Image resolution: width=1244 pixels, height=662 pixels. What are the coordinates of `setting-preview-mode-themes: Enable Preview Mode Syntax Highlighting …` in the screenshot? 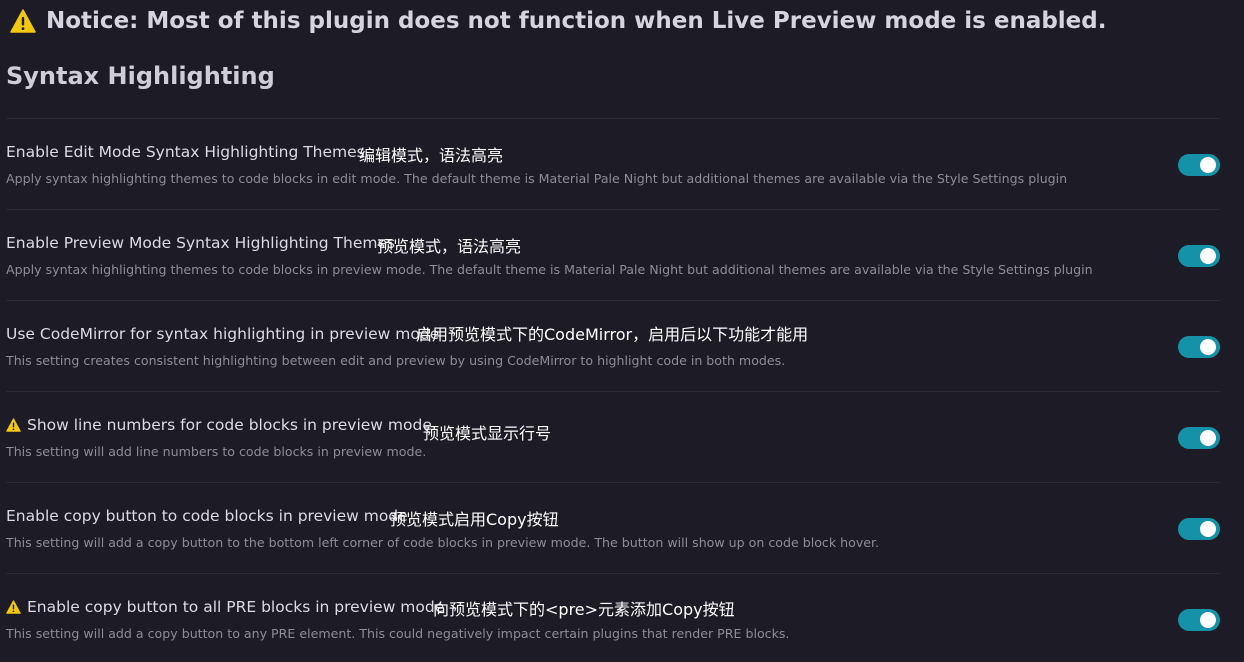 It's located at (613, 254).